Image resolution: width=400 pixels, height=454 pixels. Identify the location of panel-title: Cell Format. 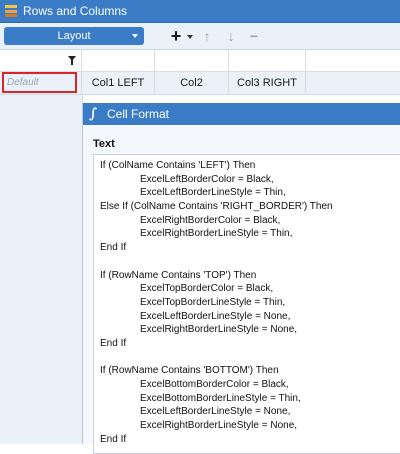
(138, 114).